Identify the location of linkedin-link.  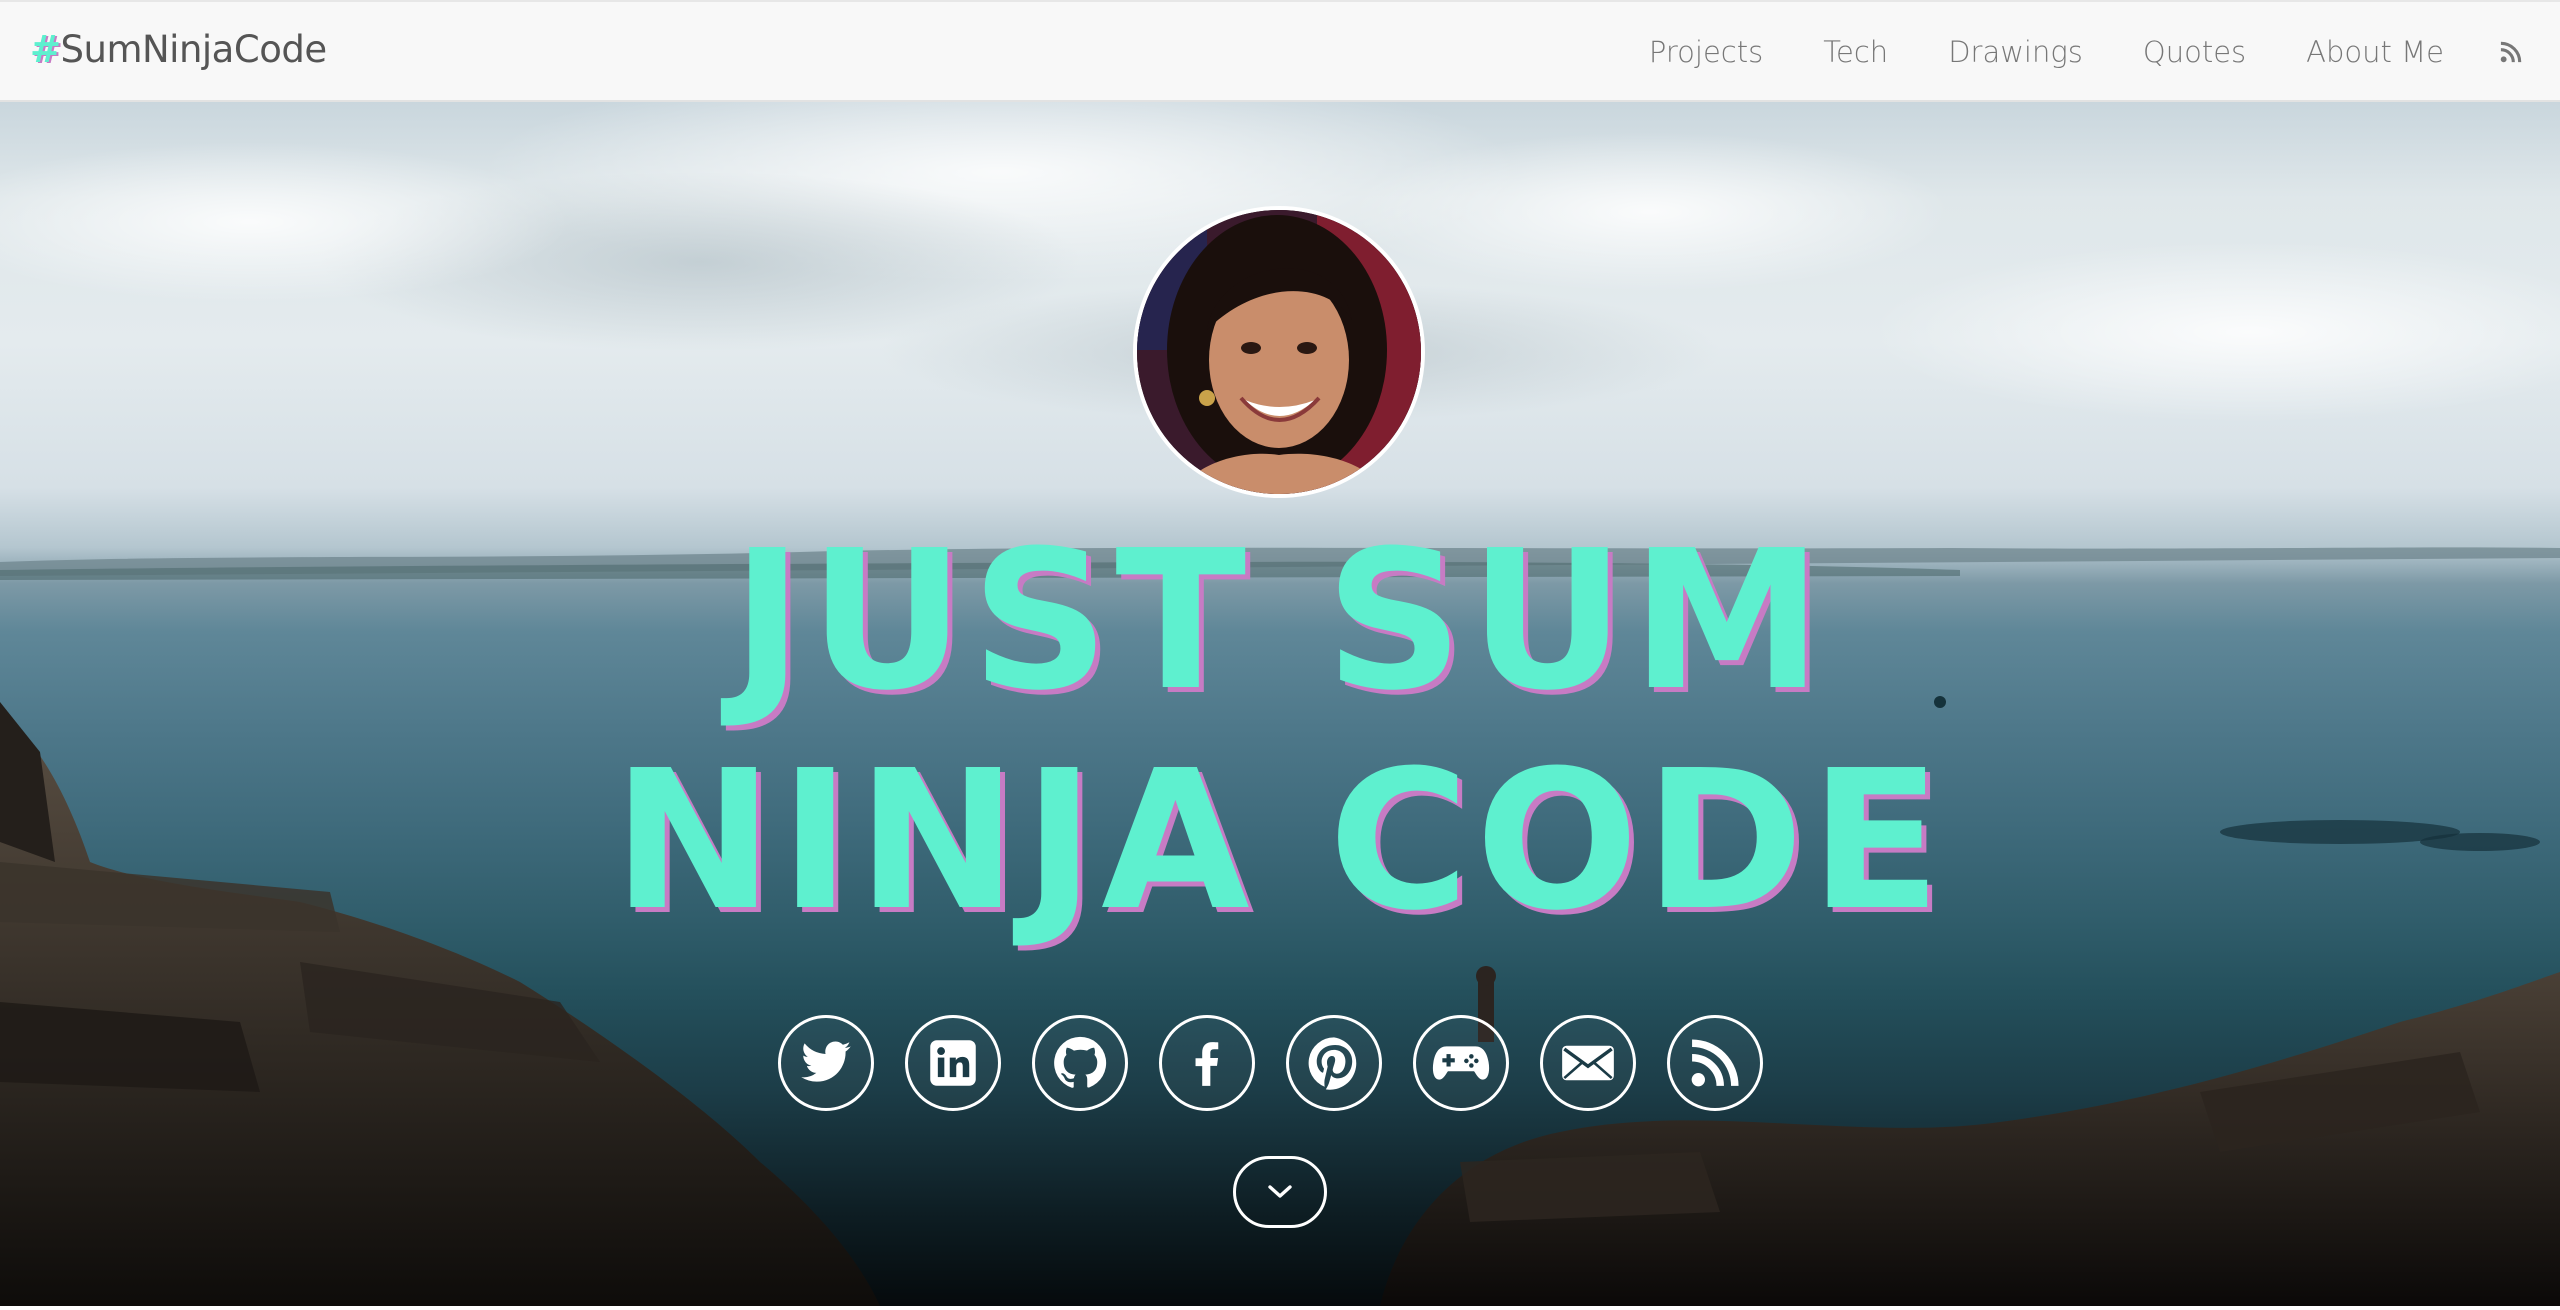
(953, 1063).